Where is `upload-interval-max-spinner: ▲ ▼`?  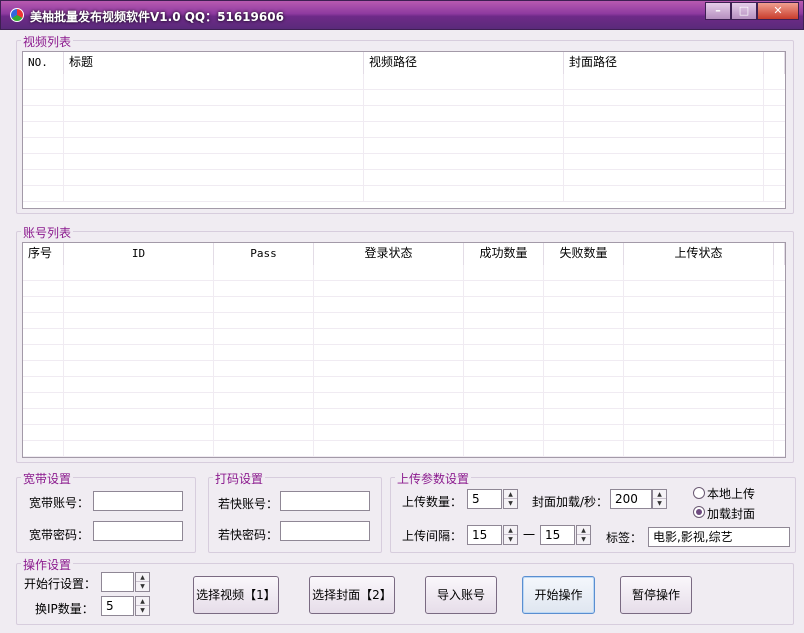 upload-interval-max-spinner: ▲ ▼ is located at coordinates (583, 535).